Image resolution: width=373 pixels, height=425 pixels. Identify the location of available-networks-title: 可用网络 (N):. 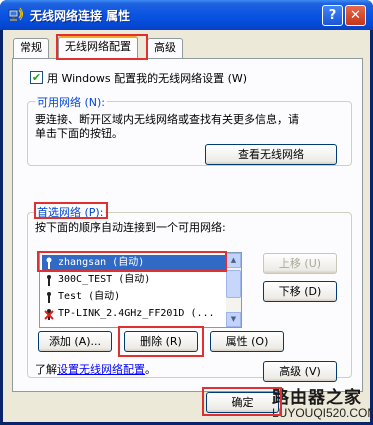
(71, 102).